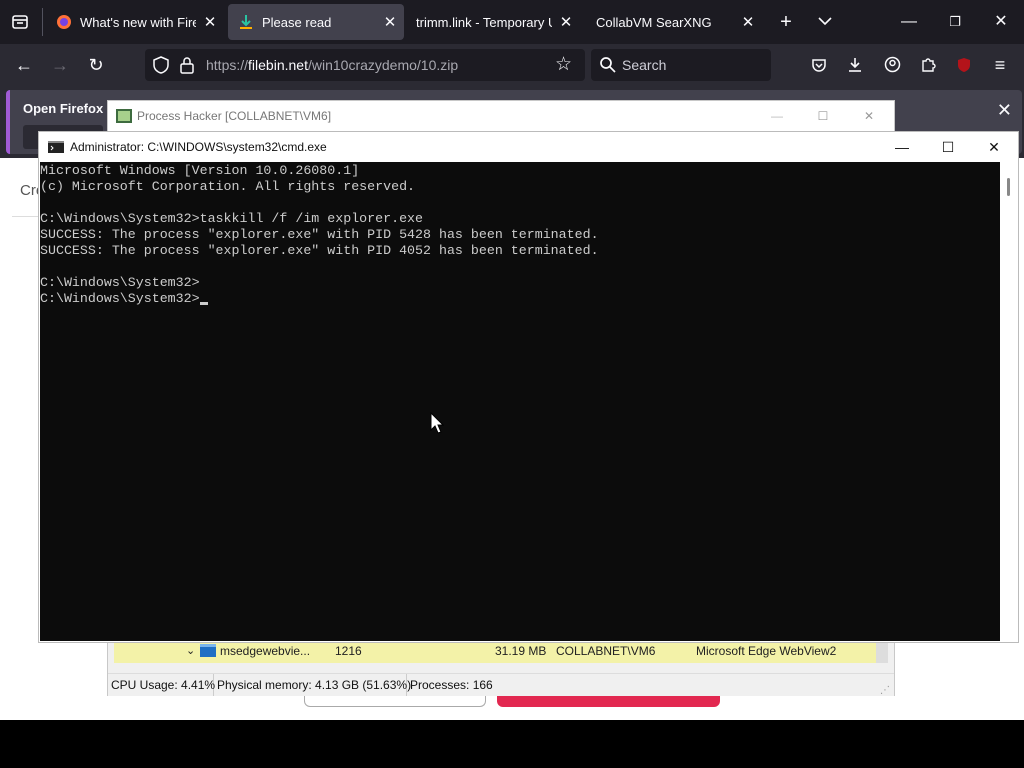 The height and width of the screenshot is (768, 1024). Describe the element at coordinates (208, 650) in the screenshot. I see `process-icon` at that location.